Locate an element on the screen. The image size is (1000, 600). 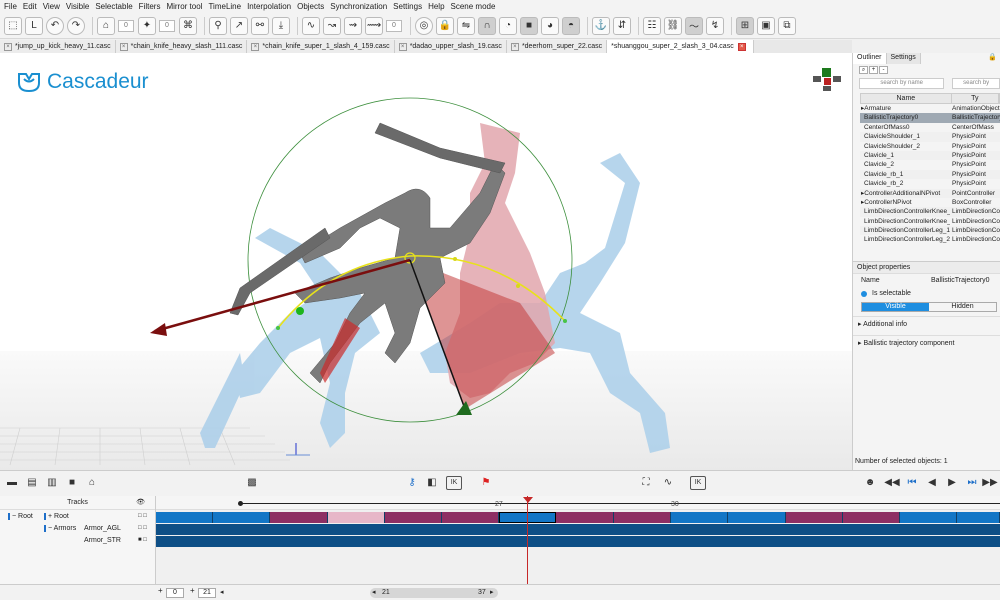
step-icon: ↝ is located at coordinates (332, 25).